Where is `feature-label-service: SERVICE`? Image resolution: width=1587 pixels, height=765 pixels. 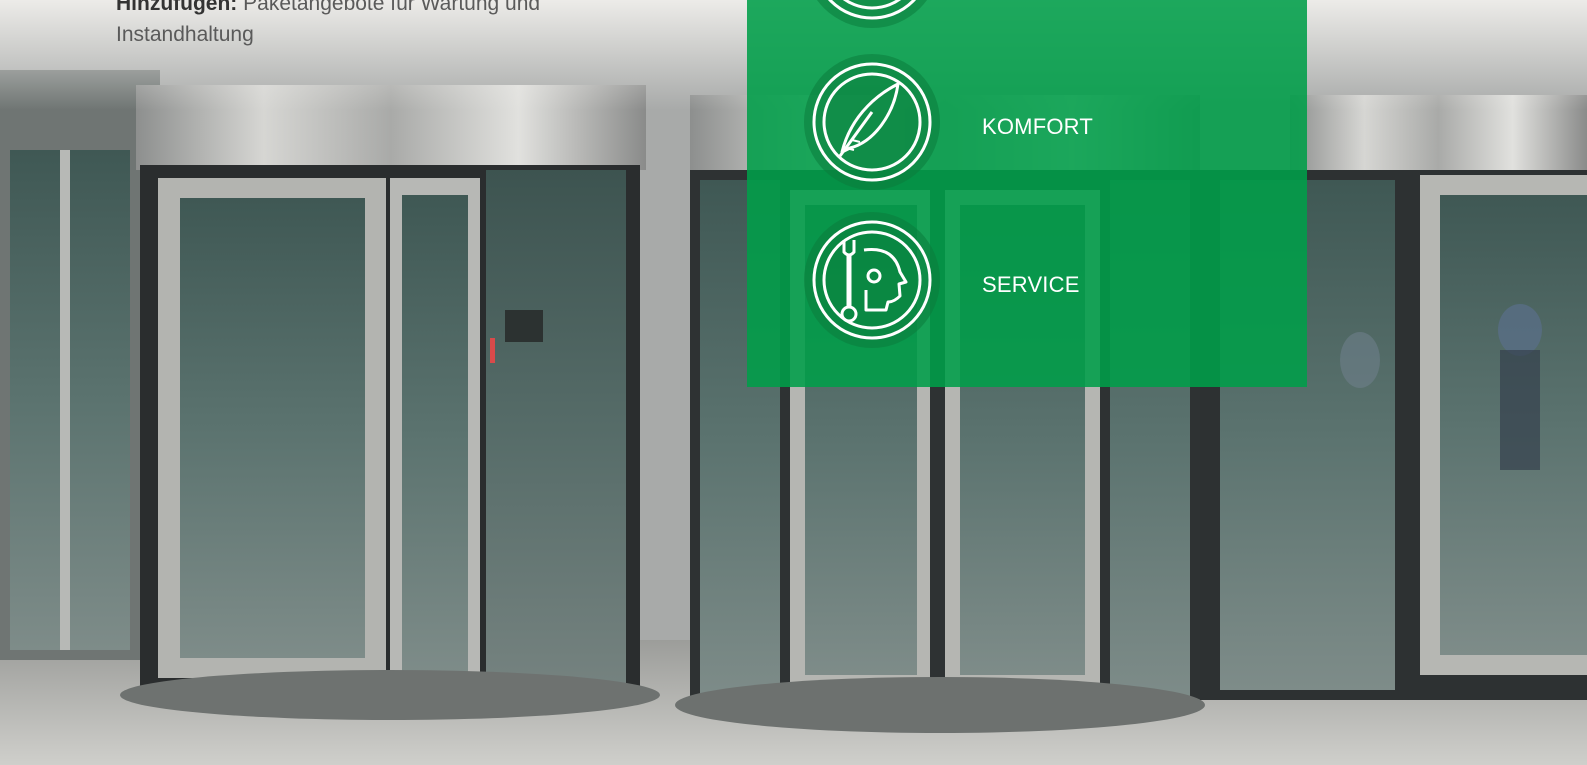
feature-label-service: SERVICE is located at coordinates (1031, 284).